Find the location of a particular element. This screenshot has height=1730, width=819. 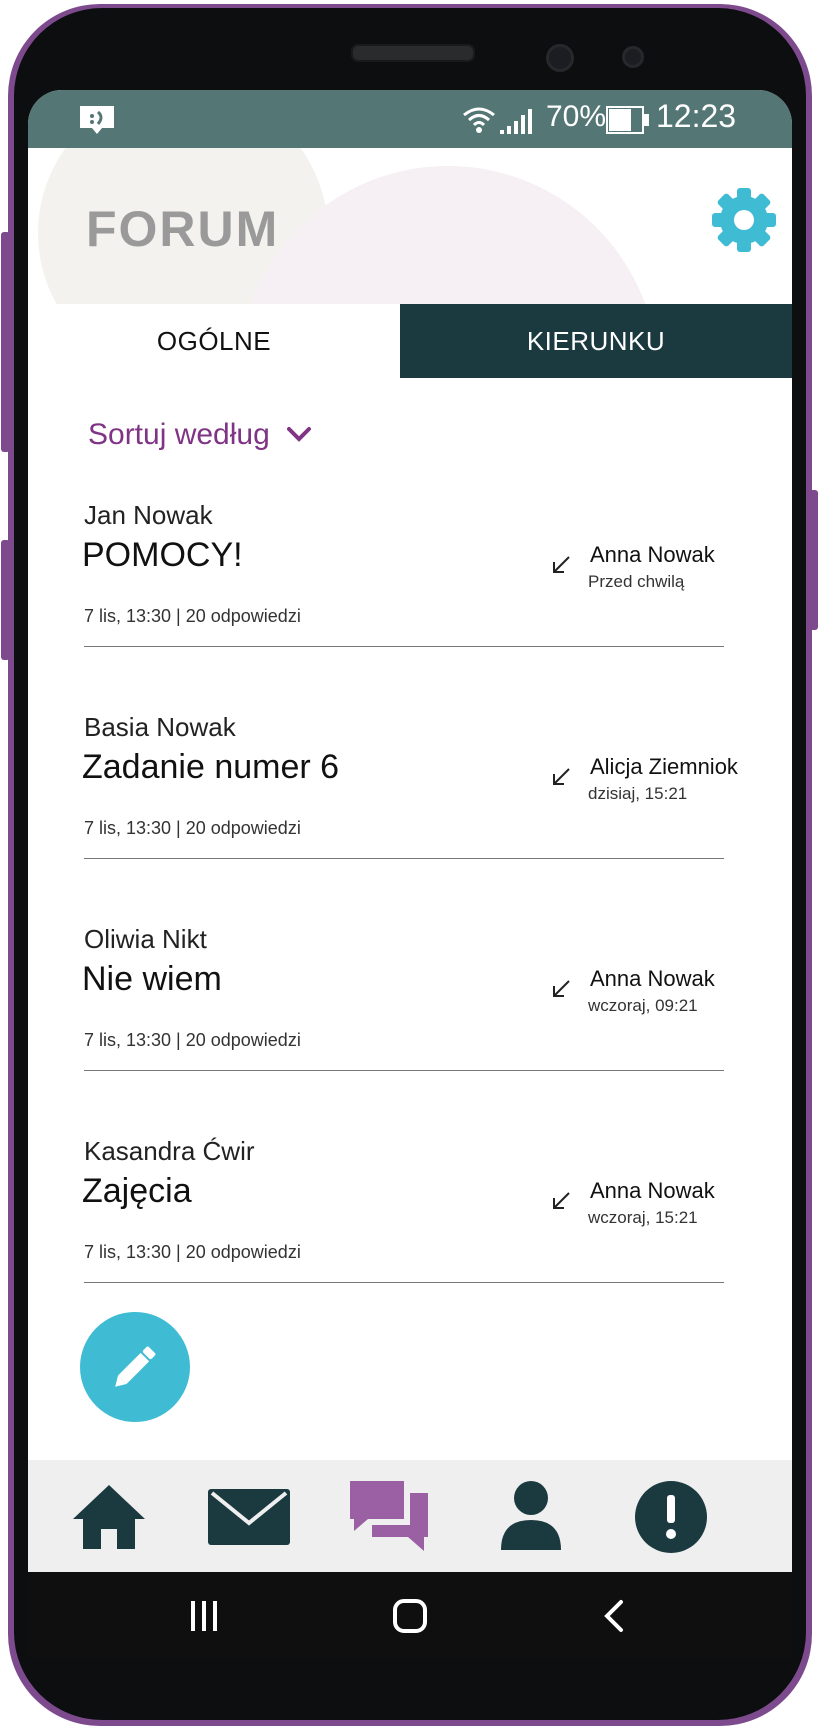

forum-icon is located at coordinates (389, 1516).